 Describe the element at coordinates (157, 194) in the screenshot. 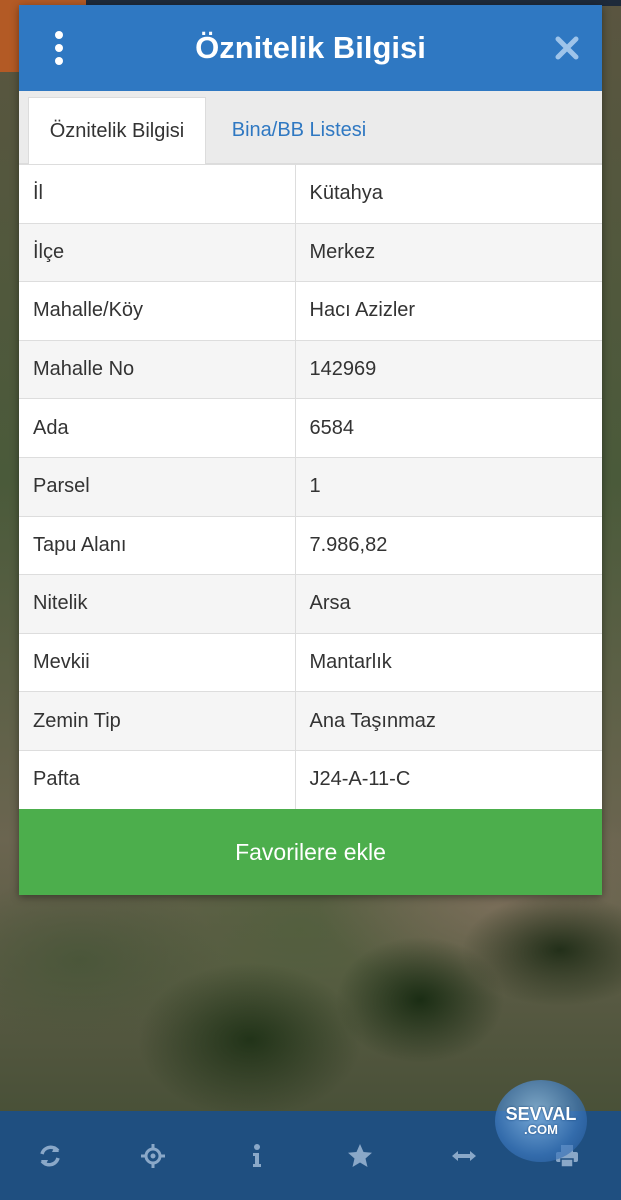

I see `attribute-key: İl` at that location.